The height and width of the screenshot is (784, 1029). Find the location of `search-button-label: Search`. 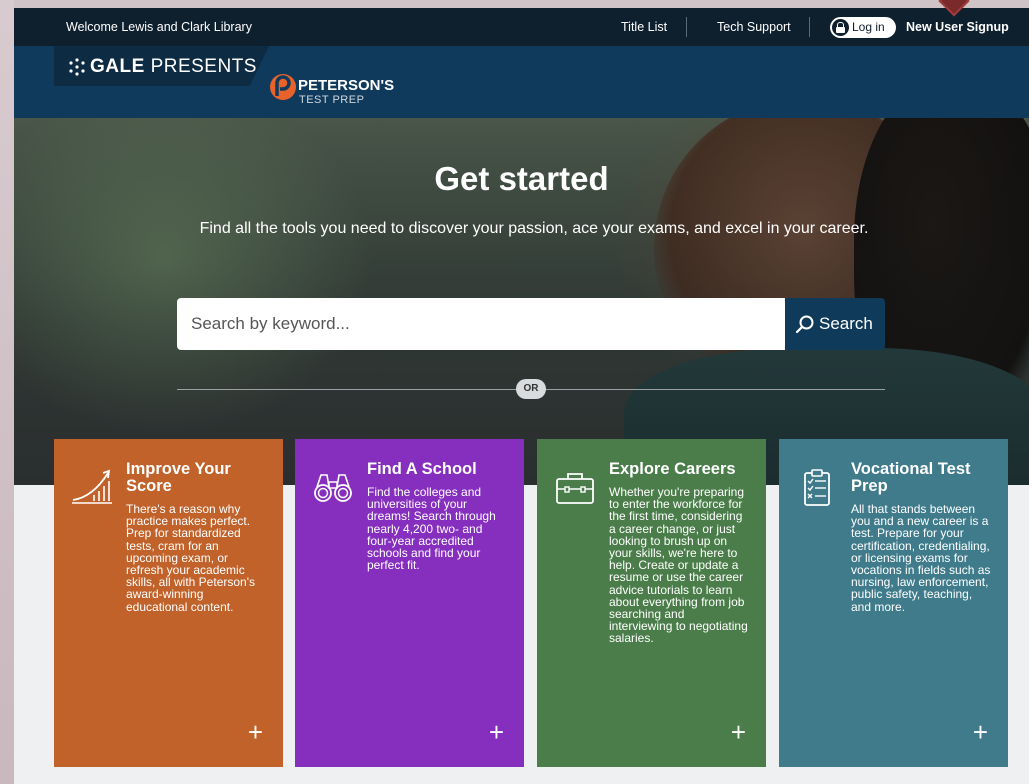

search-button-label: Search is located at coordinates (846, 323).